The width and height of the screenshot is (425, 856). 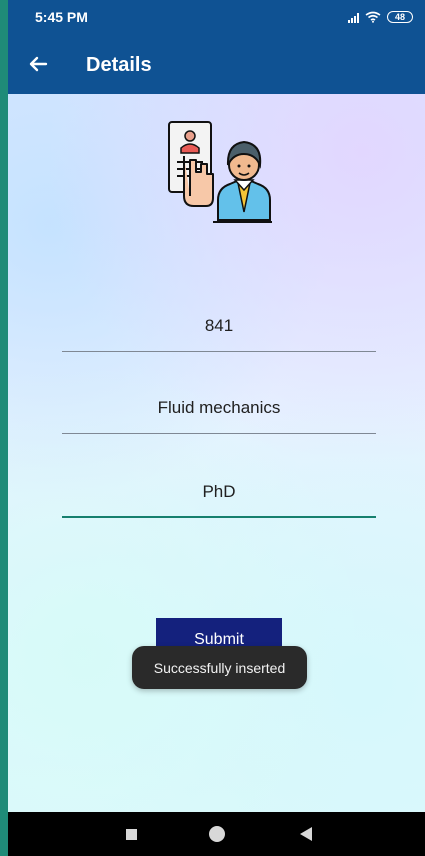 What do you see at coordinates (219, 351) in the screenshot?
I see `field-1-underline` at bounding box center [219, 351].